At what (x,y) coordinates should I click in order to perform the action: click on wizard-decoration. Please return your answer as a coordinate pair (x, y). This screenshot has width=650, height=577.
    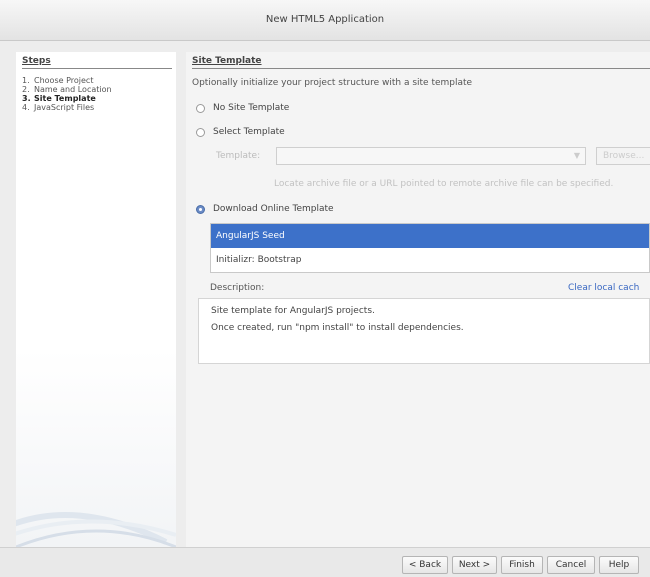
    Looking at the image, I should click on (96, 529).